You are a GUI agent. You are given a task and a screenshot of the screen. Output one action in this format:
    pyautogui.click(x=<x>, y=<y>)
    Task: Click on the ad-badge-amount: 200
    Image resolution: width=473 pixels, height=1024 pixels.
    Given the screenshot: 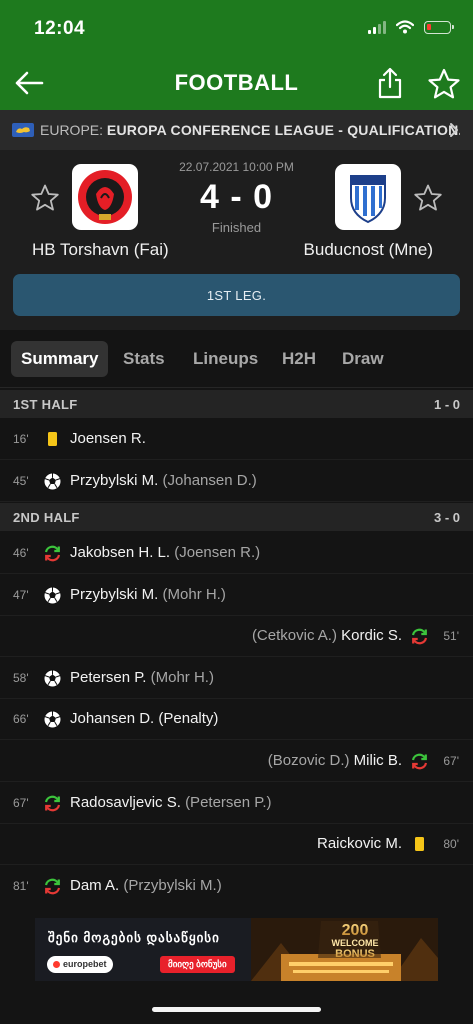 What is the action you would take?
    pyautogui.click(x=355, y=930)
    